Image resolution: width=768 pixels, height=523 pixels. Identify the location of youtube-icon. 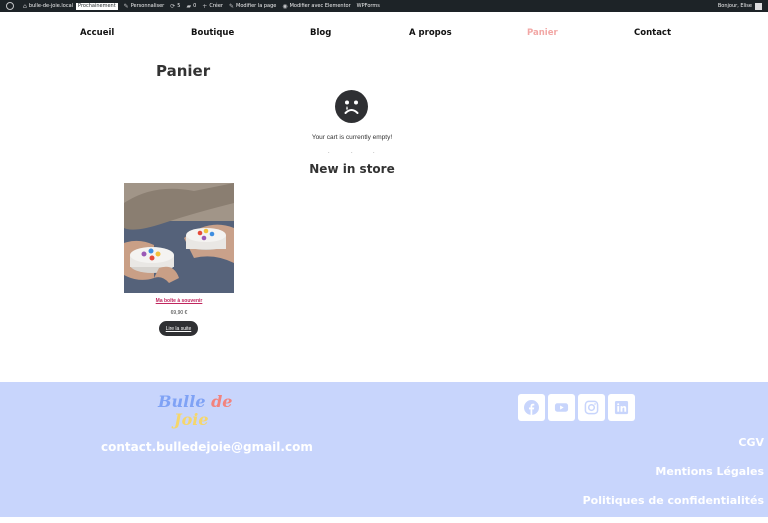
(561, 407).